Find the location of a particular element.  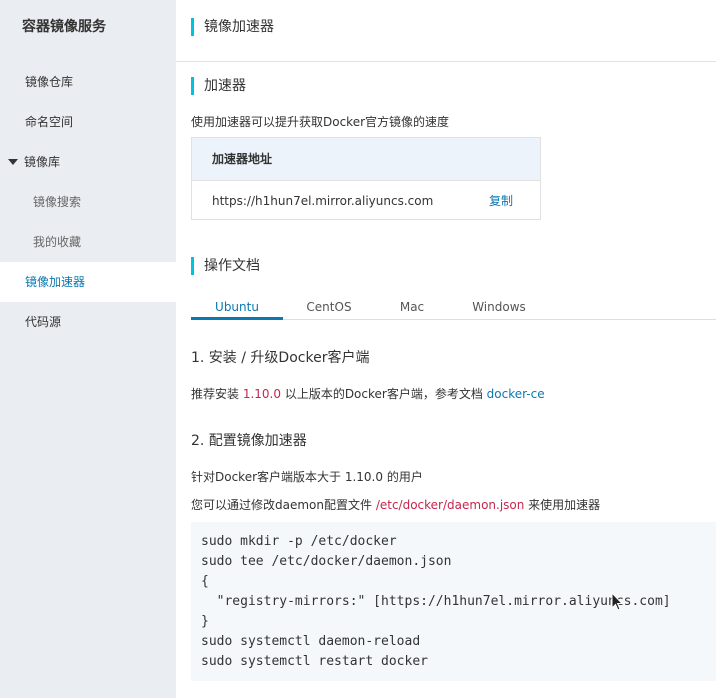

step1-text-middle: 以上版本的Docker客户端，参考文档 is located at coordinates (384, 394).